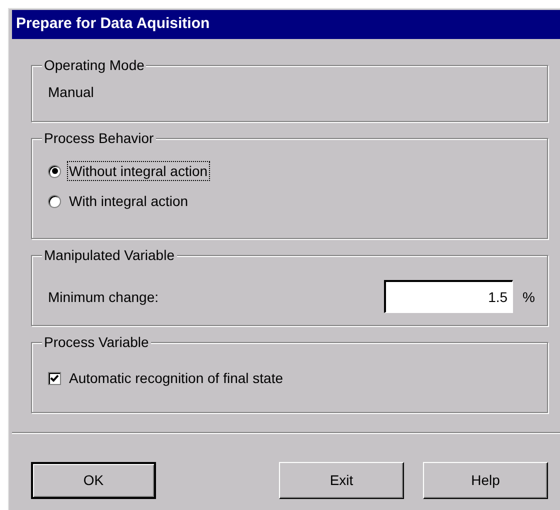  I want to click on dialog-button: OK, so click(93, 480).